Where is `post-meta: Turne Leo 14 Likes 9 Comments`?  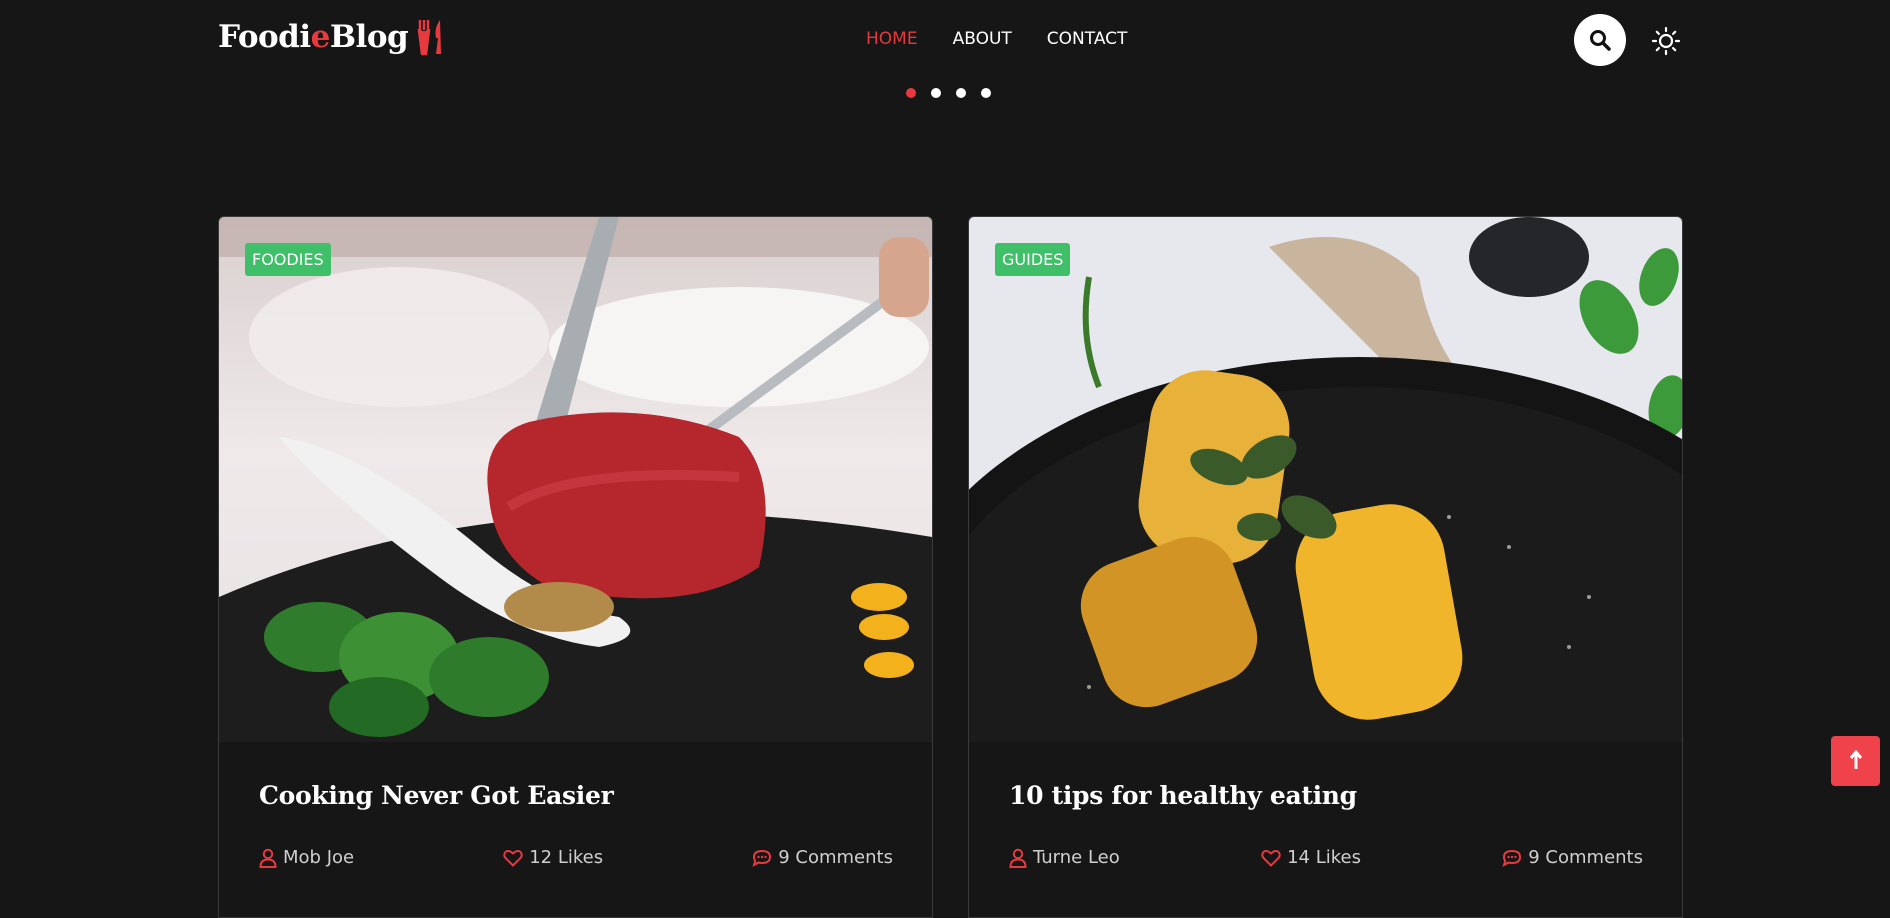 post-meta: Turne Leo 14 Likes 9 Comments is located at coordinates (1326, 857).